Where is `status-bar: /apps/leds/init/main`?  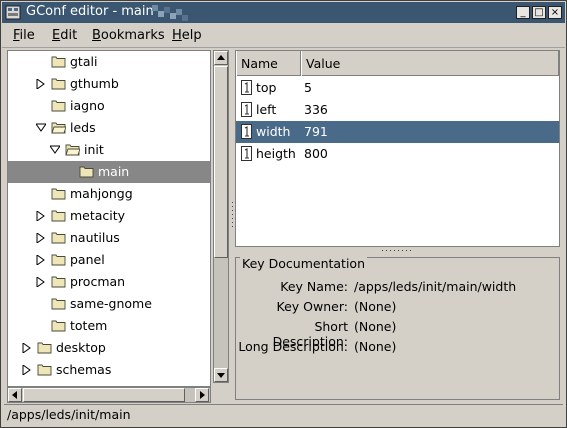 status-bar: /apps/leds/init/main is located at coordinates (283, 414).